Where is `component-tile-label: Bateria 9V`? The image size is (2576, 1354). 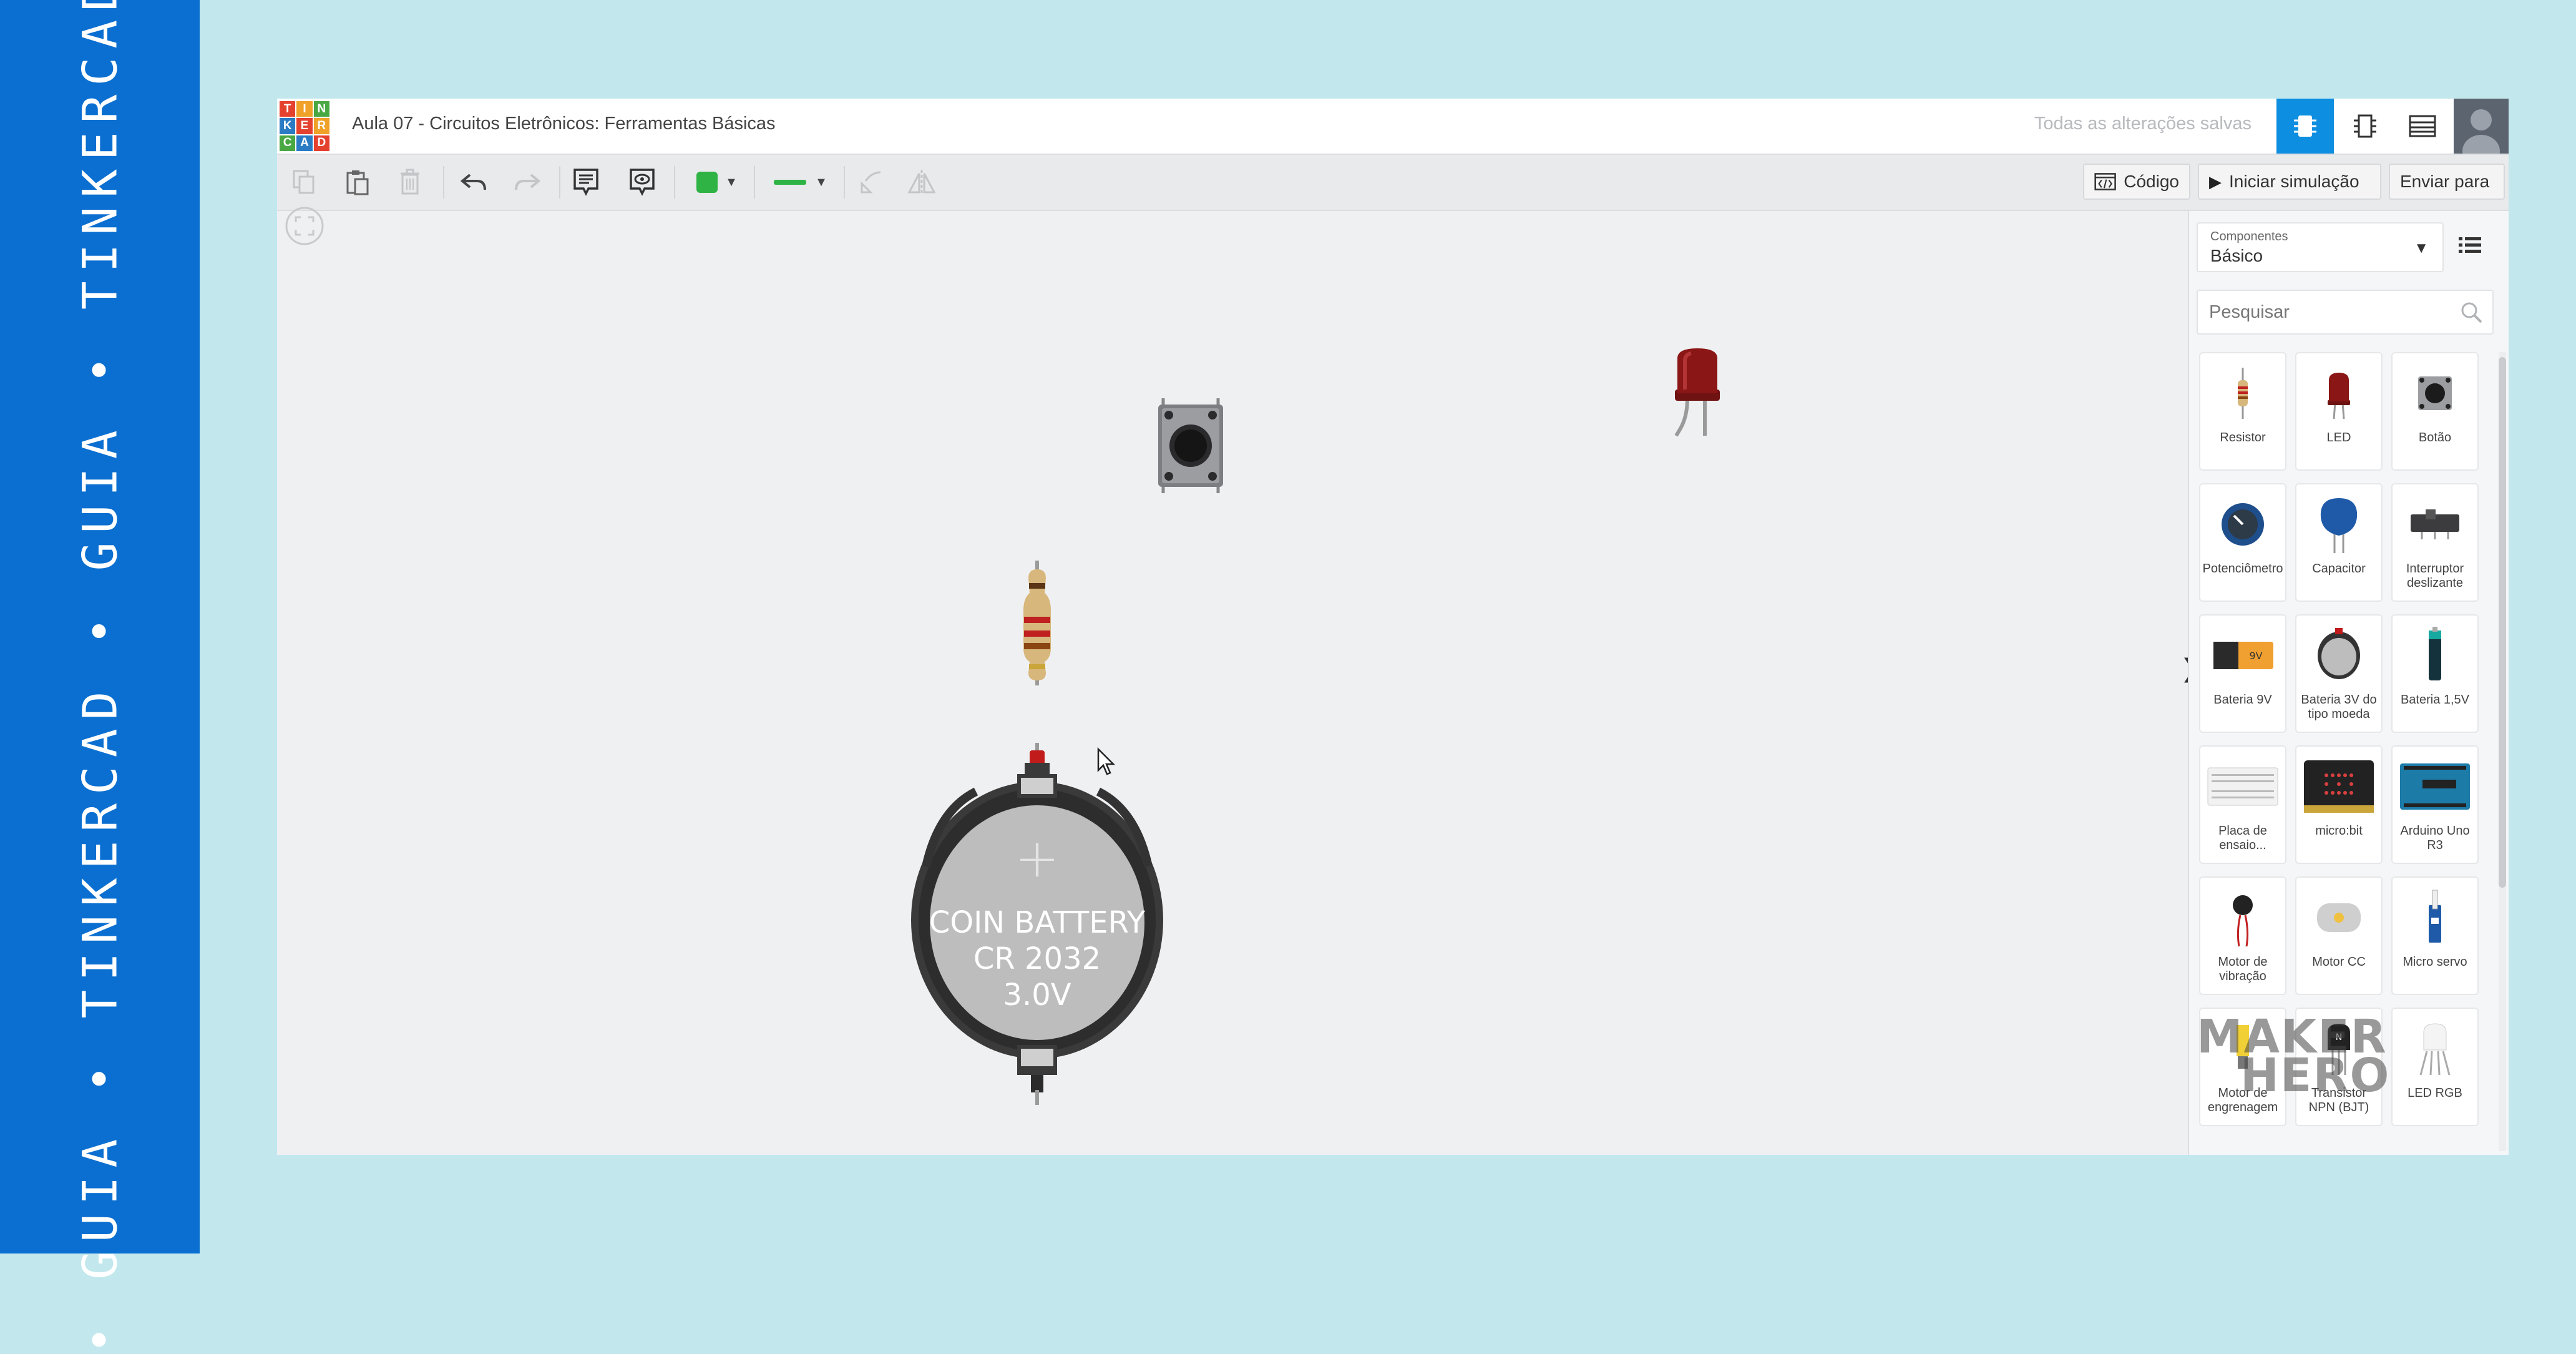
component-tile-label: Bateria 9V is located at coordinates (2242, 700).